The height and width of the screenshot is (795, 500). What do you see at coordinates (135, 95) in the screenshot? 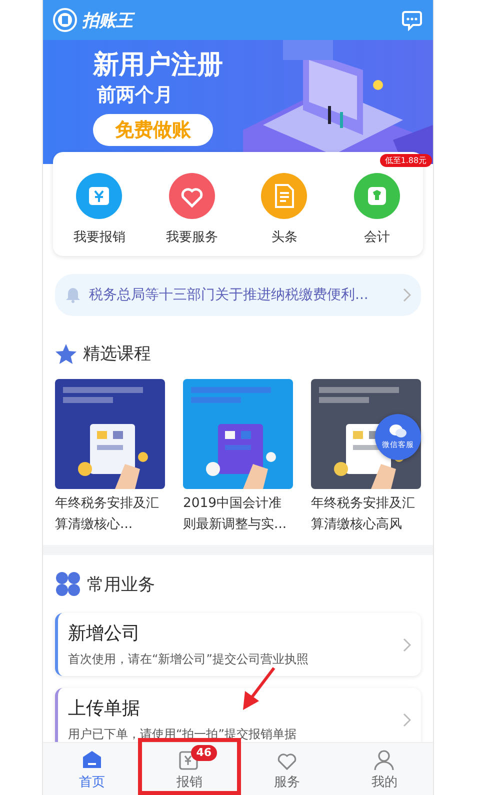
I see `banner-subtitle: 前两个月` at bounding box center [135, 95].